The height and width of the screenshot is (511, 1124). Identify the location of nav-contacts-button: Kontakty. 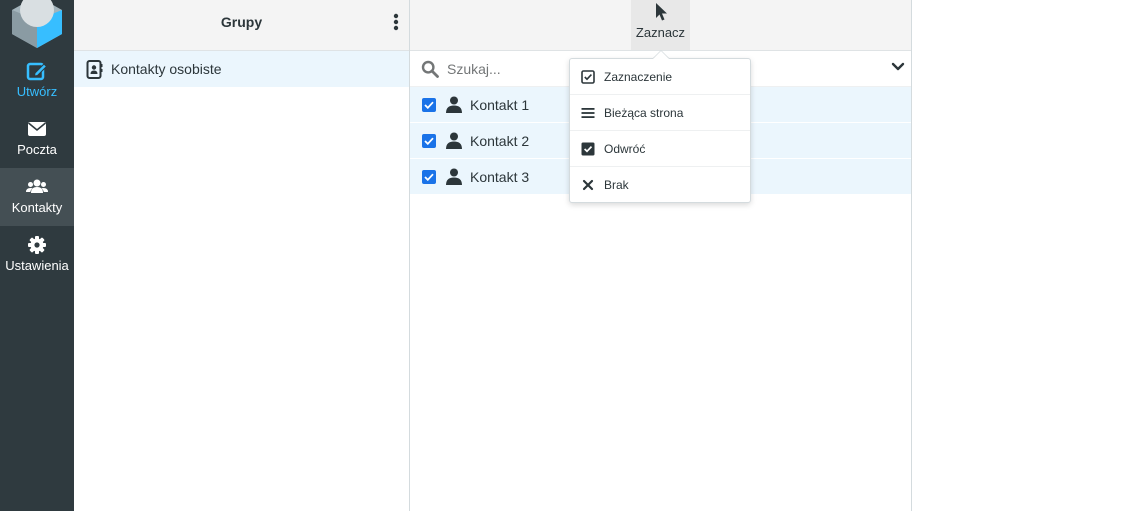
(37, 197).